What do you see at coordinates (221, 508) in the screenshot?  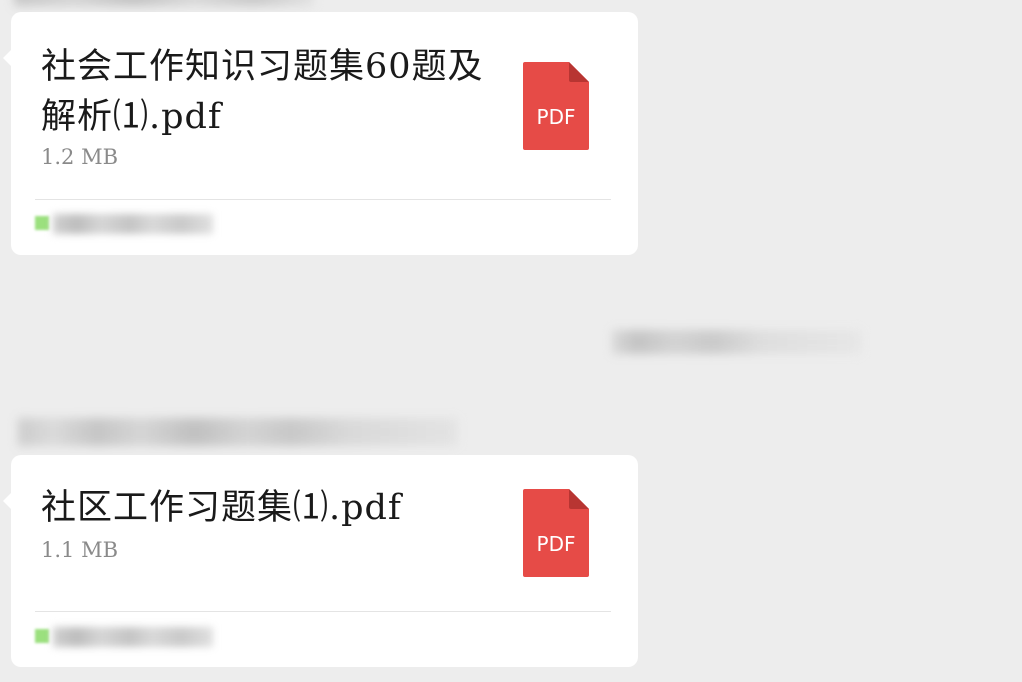 I see `file-name: 社区工作习题集⑴.pdf` at bounding box center [221, 508].